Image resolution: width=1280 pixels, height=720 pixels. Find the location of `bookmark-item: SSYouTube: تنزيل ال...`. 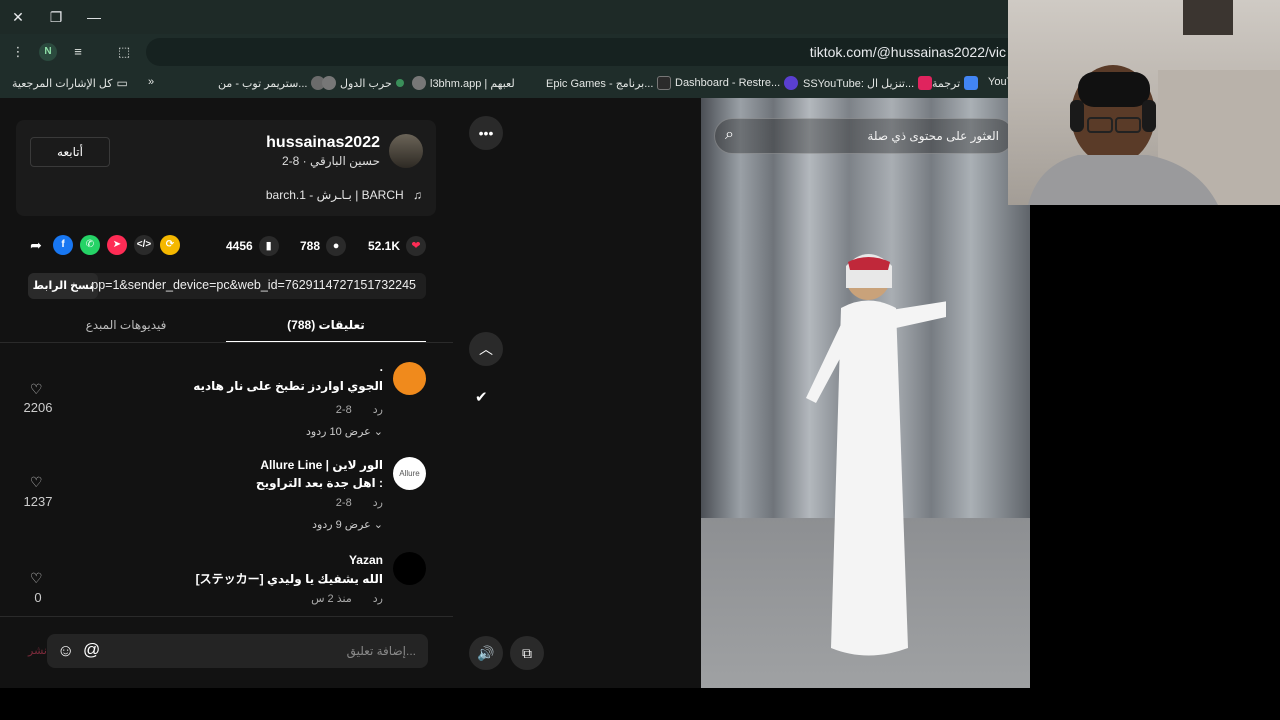

bookmark-item: SSYouTube: تنزيل ال... is located at coordinates (868, 83).